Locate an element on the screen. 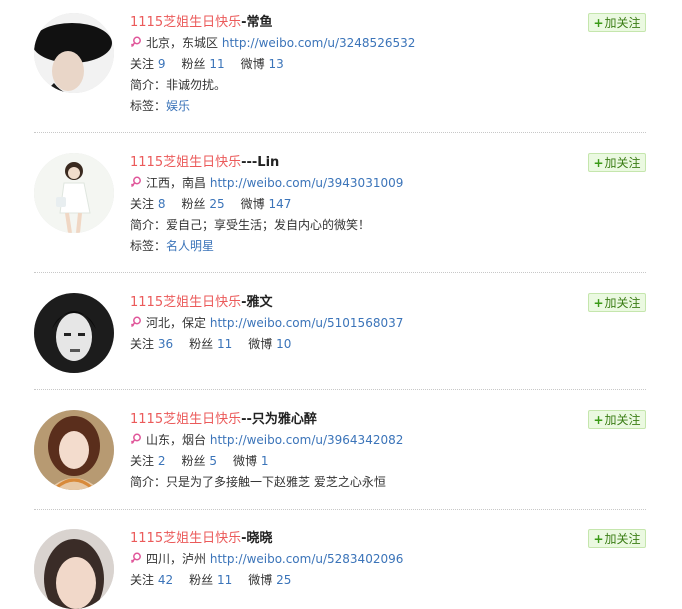 This screenshot has width=682, height=609. user-name: 1115芝姐生日快乐-常鱼 is located at coordinates (340, 23).